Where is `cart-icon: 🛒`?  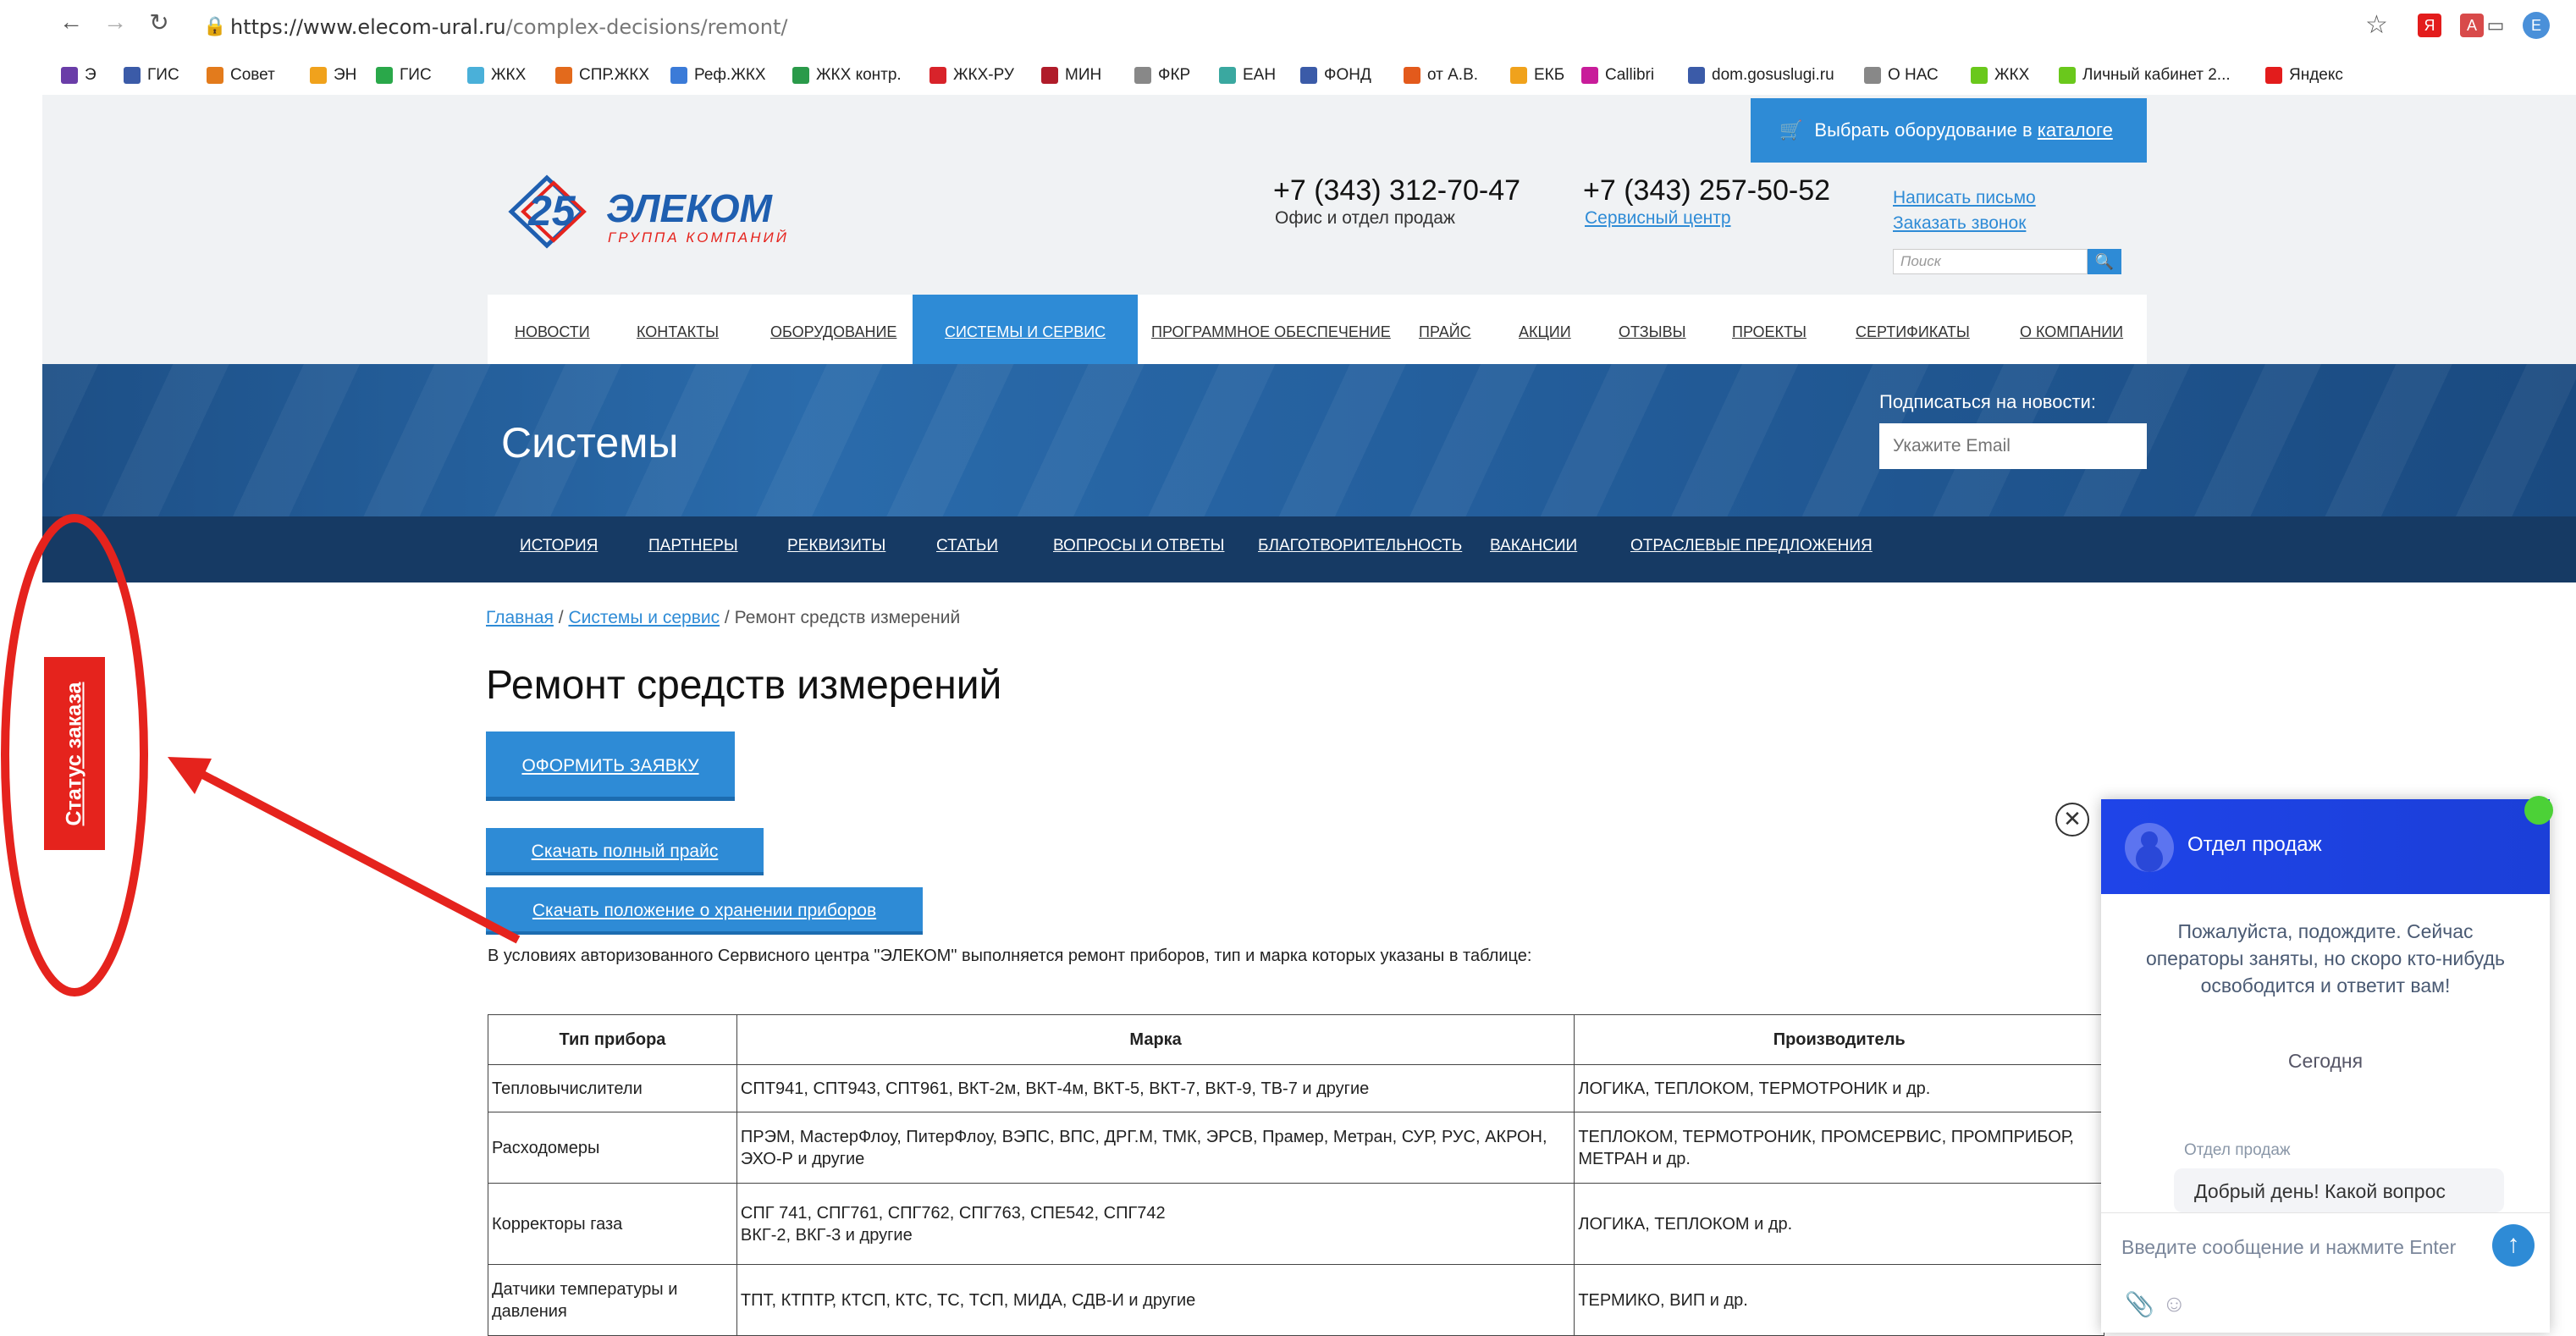
cart-icon: 🛒 is located at coordinates (1791, 130).